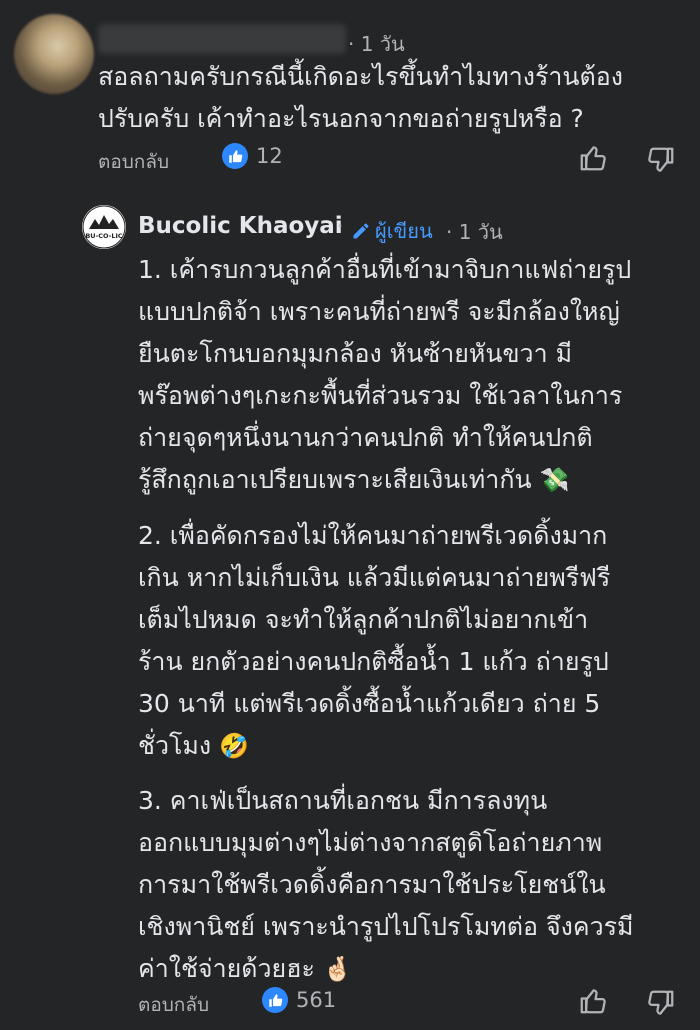 This screenshot has height=1030, width=700. What do you see at coordinates (269, 156) in the screenshot?
I see `reaction-count-value: 12` at bounding box center [269, 156].